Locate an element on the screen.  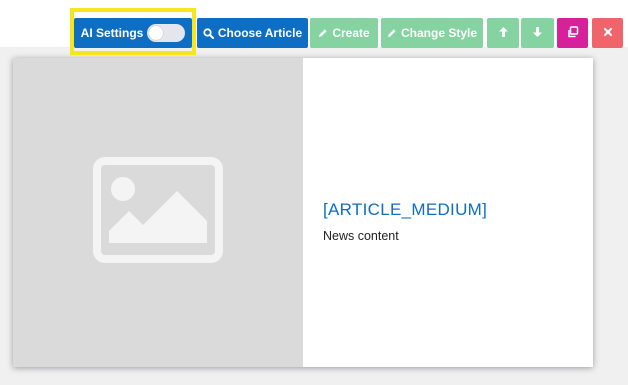
search-icon is located at coordinates (208, 33).